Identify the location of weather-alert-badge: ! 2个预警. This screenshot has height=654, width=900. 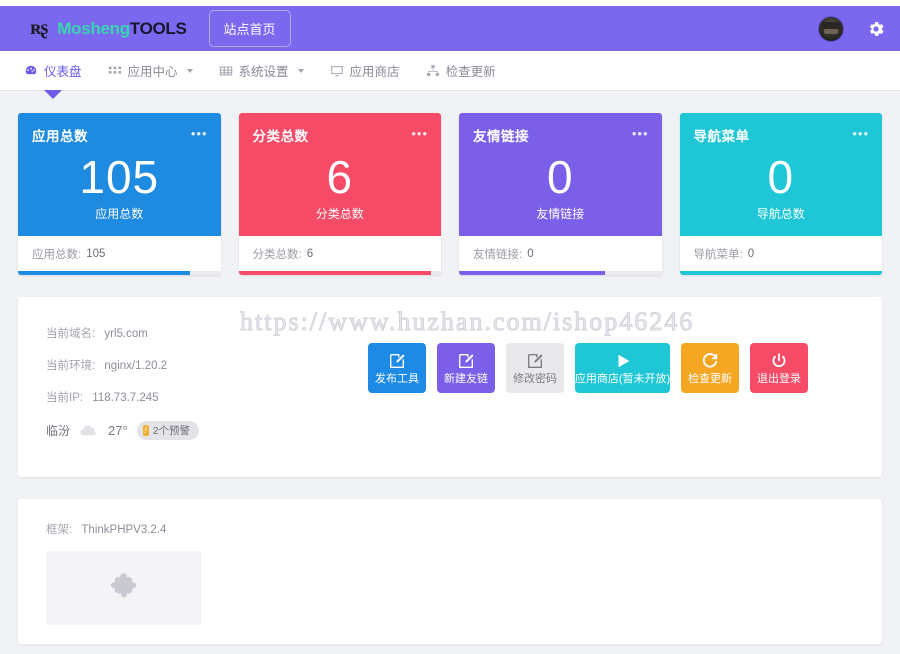
(168, 430).